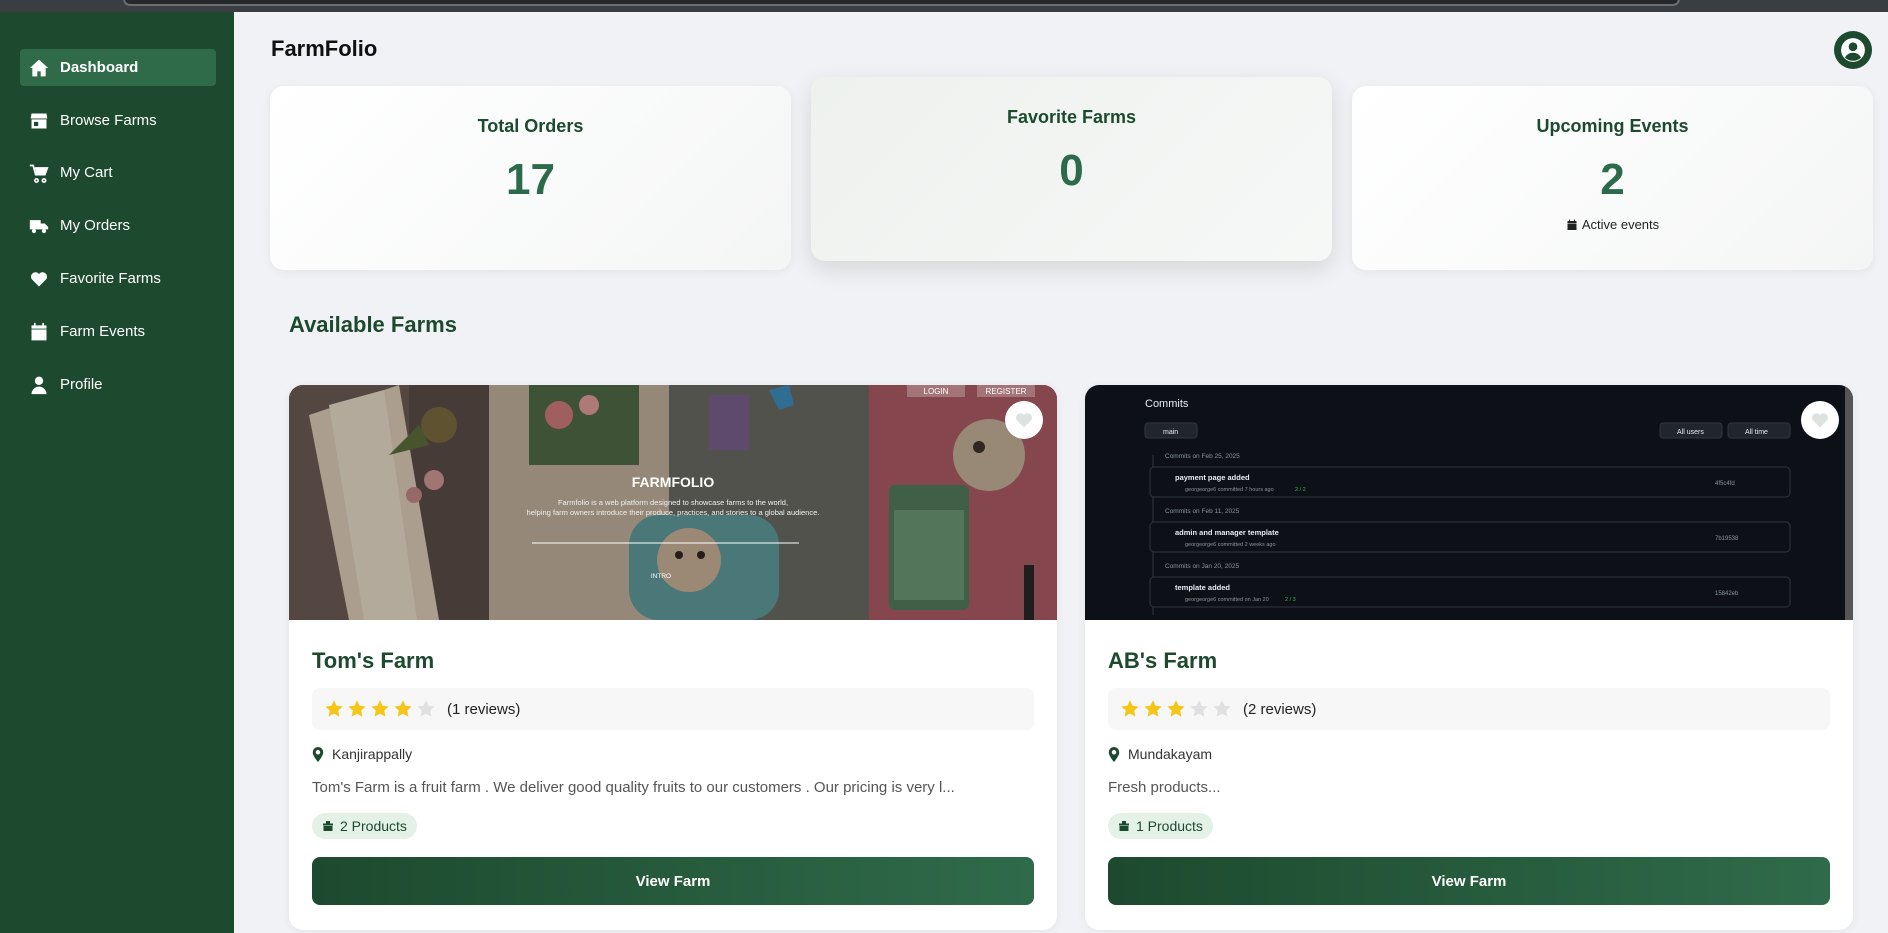  What do you see at coordinates (1727, 594) in the screenshot?
I see `image-commit-sha: 15842eb` at bounding box center [1727, 594].